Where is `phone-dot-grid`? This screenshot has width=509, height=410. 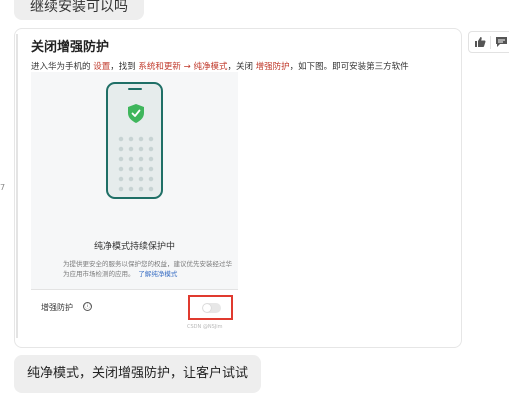
phone-dot-grid is located at coordinates (136, 163).